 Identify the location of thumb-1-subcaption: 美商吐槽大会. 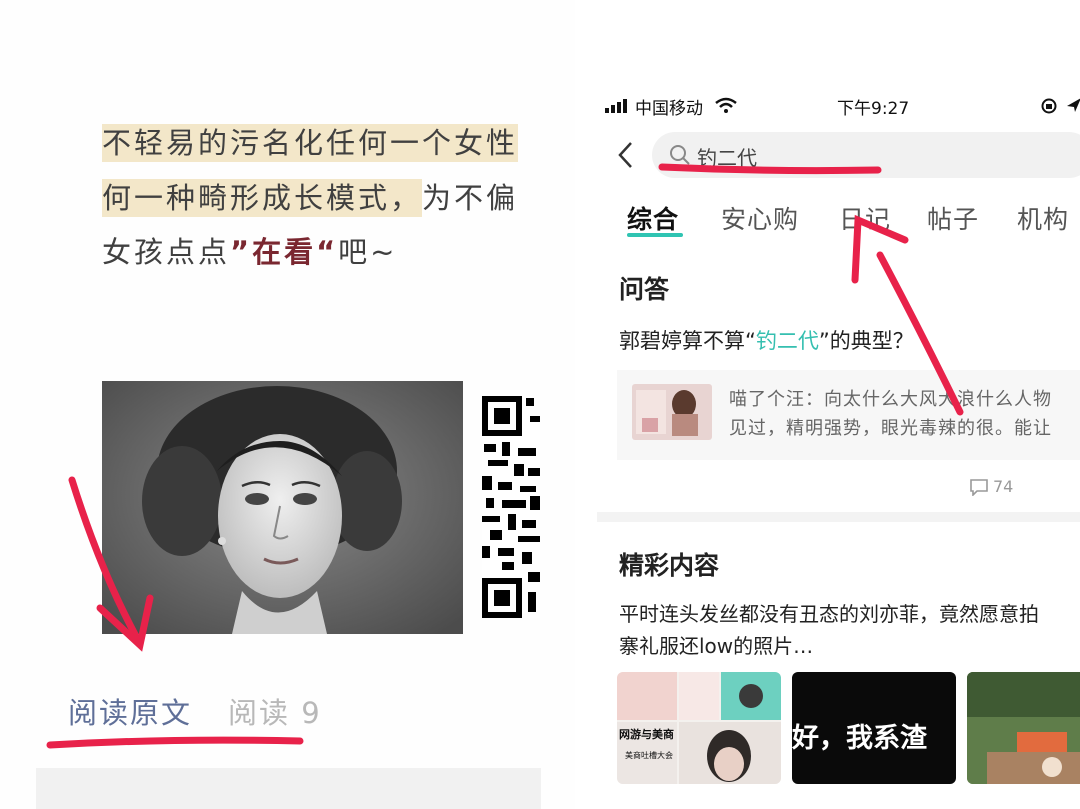
(649, 755).